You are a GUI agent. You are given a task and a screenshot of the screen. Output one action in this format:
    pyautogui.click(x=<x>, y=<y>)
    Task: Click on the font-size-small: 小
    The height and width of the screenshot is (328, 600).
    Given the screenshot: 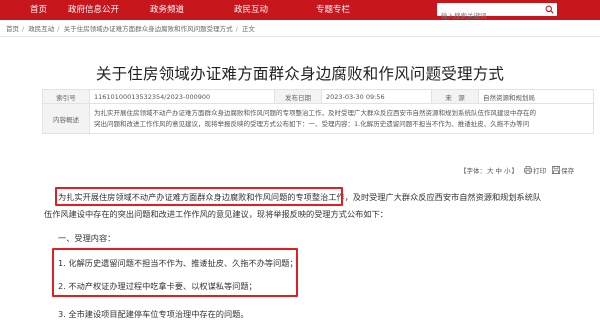 What is the action you would take?
    pyautogui.click(x=507, y=171)
    